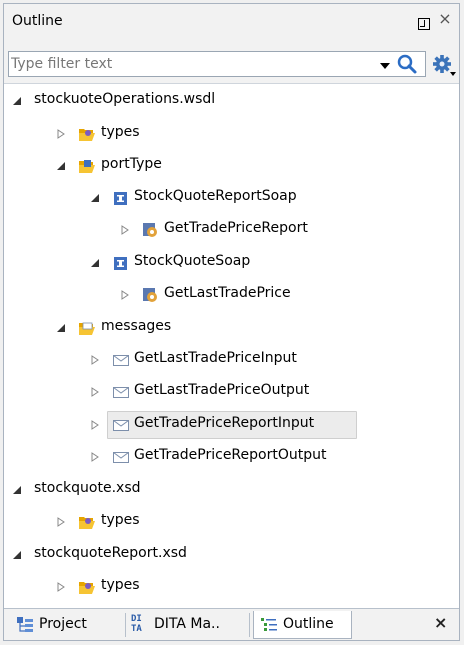  I want to click on tree-item-porttype: portType, so click(231, 165).